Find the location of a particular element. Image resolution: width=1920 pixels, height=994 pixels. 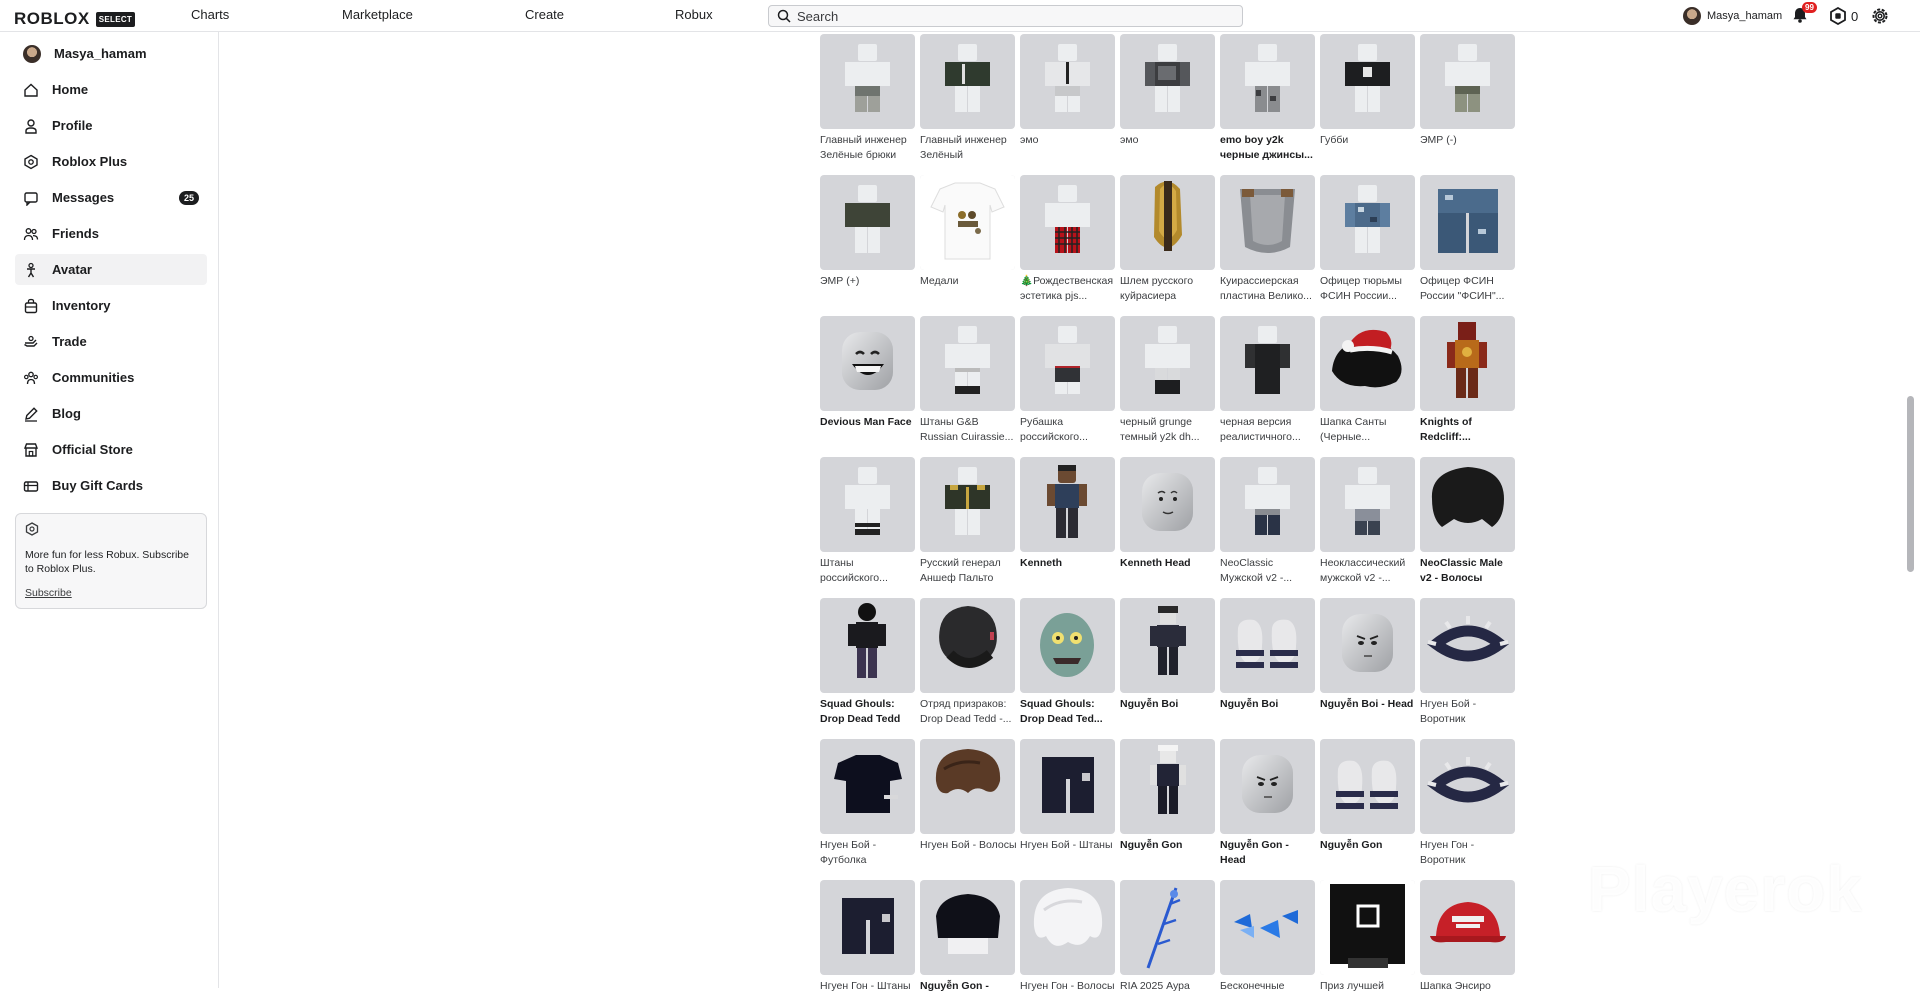

sidebar-item-avatar: Avatar is located at coordinates (111, 269).